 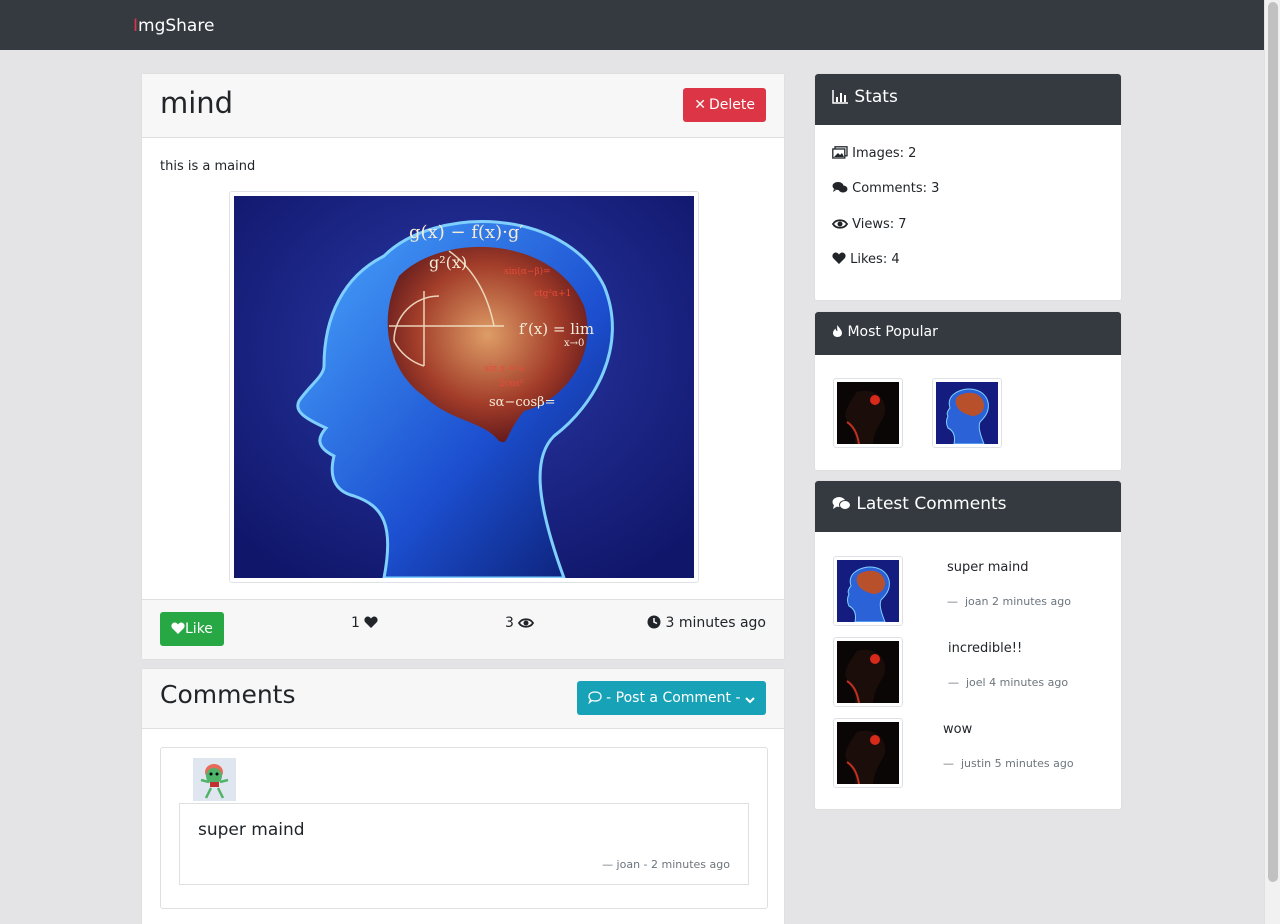 What do you see at coordinates (1018, 601) in the screenshot?
I see `latest-comment-meta-1-text: joan 2 minutes ago` at bounding box center [1018, 601].